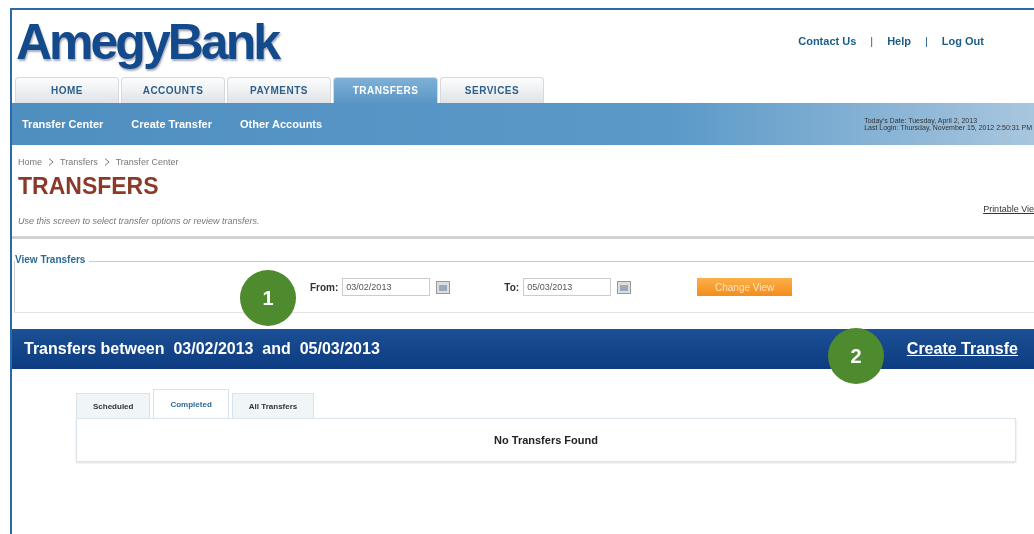 The image size is (1034, 534). What do you see at coordinates (147, 42) in the screenshot?
I see `bank-logo: AmegyBank` at bounding box center [147, 42].